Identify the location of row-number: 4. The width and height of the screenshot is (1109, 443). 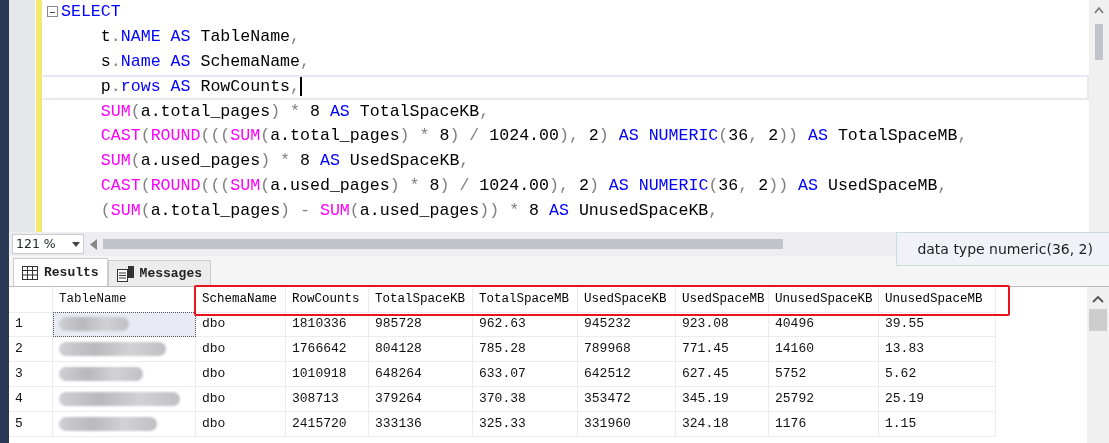
(31, 399).